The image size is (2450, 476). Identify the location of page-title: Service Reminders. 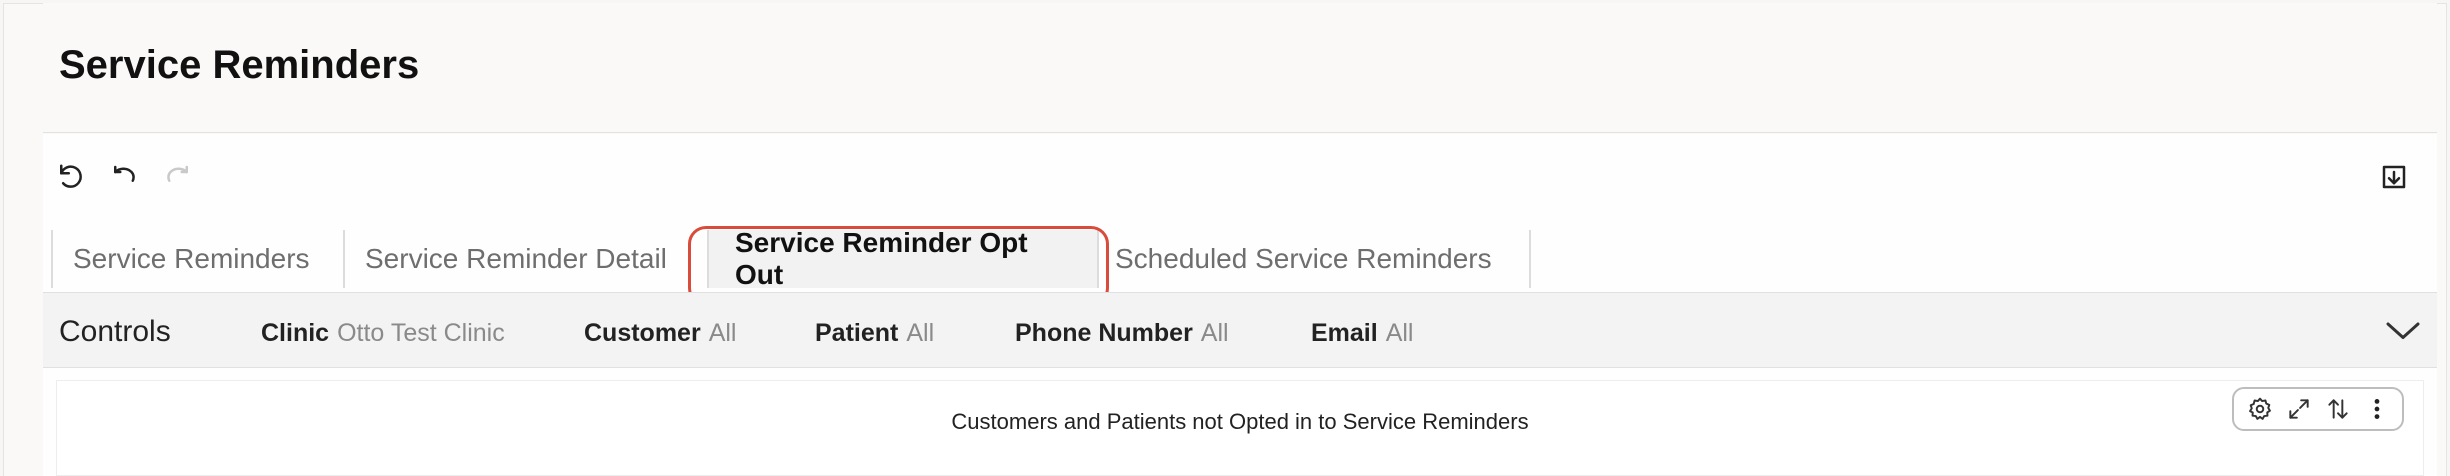
(239, 65).